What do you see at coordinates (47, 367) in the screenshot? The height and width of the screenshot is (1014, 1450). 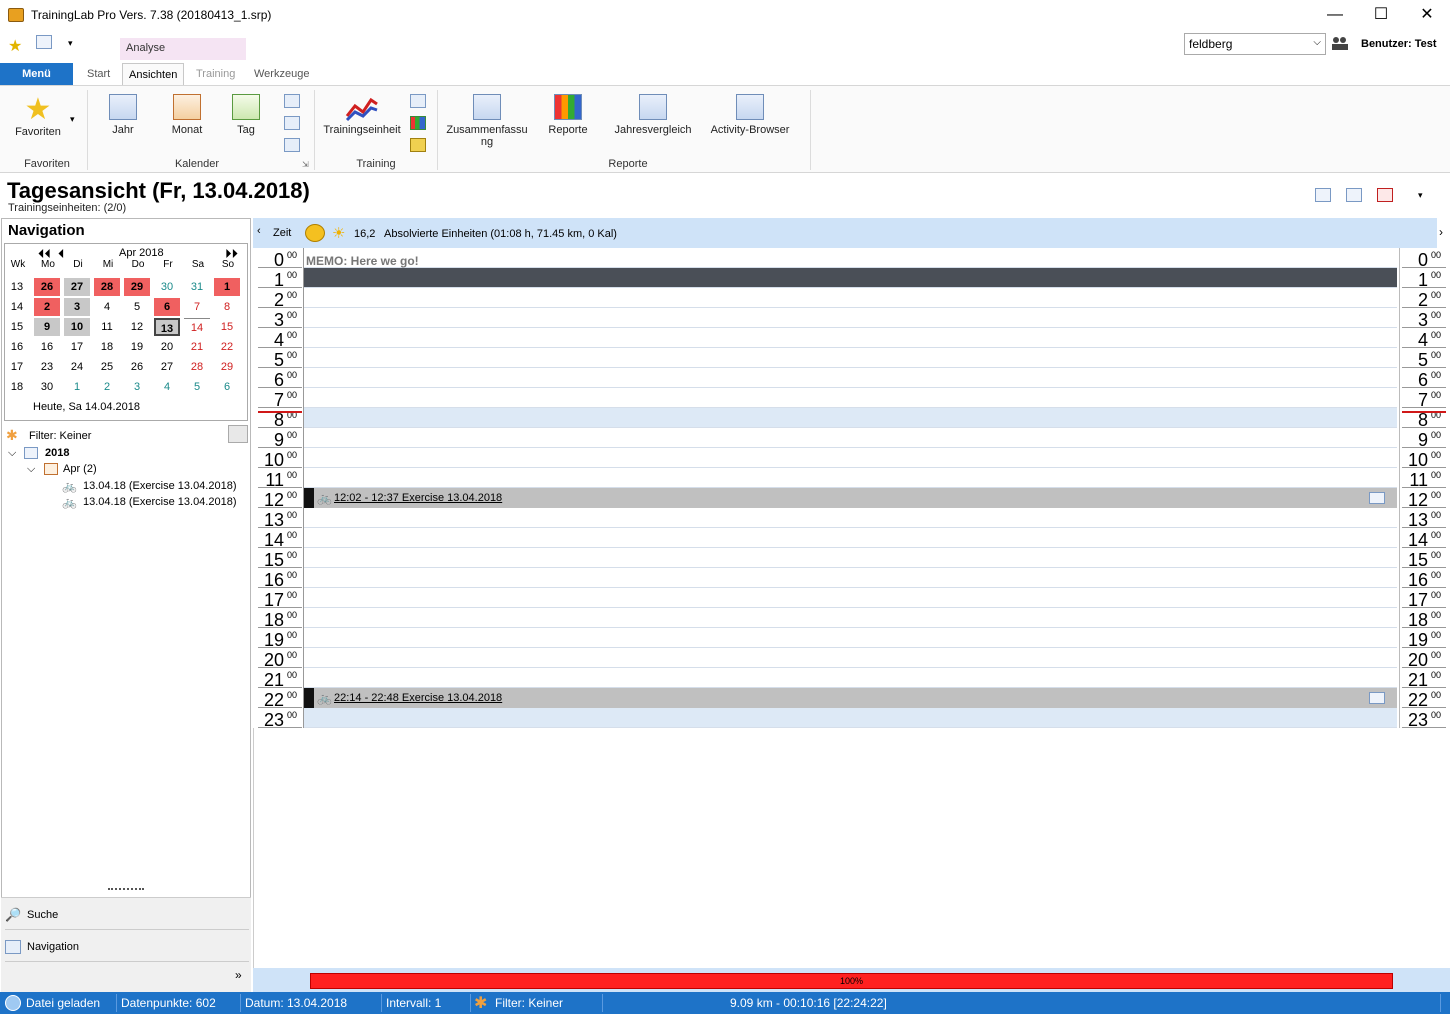 I see `calendar-day: 23` at bounding box center [47, 367].